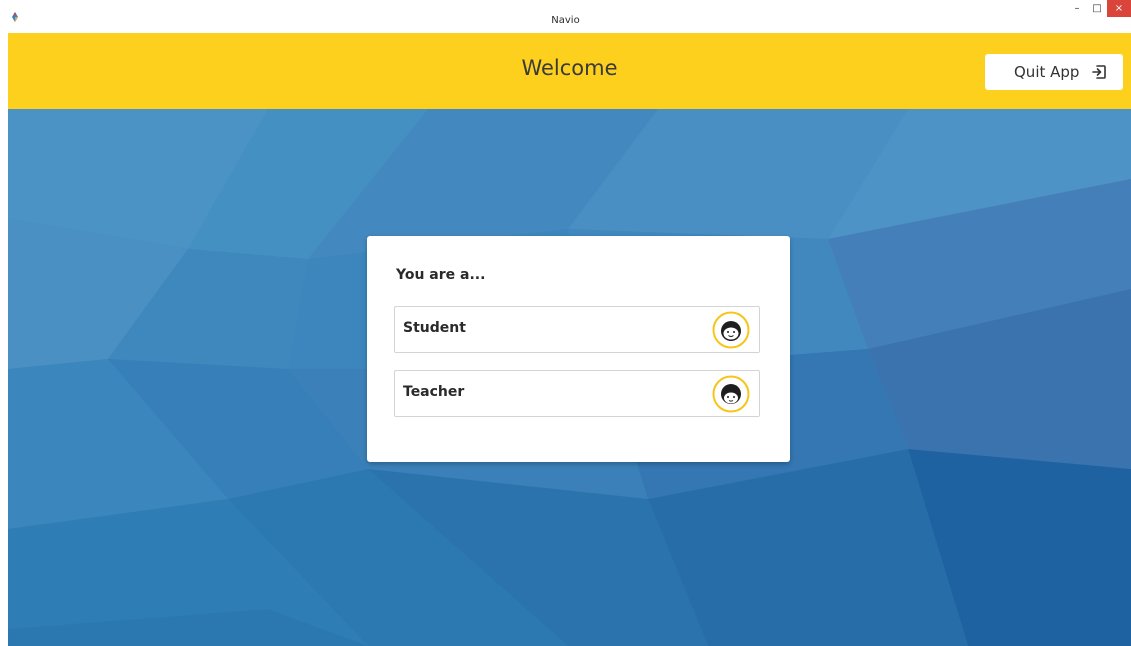 The height and width of the screenshot is (646, 1131). What do you see at coordinates (1099, 72) in the screenshot?
I see `exit-icon` at bounding box center [1099, 72].